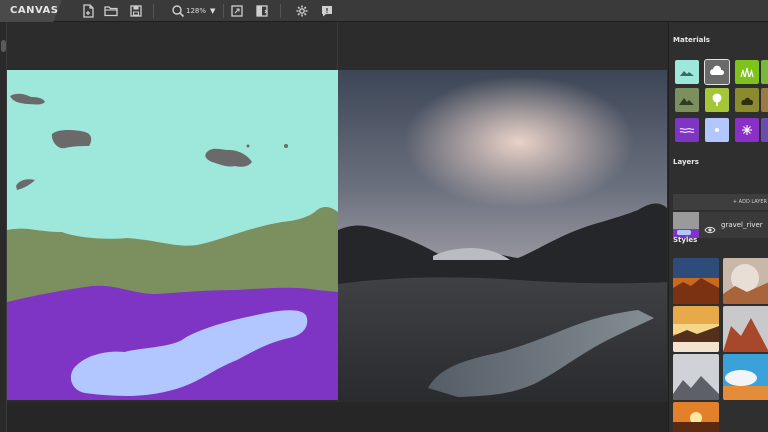 This screenshot has width=768, height=432. I want to click on cloud-icon, so click(717, 70).